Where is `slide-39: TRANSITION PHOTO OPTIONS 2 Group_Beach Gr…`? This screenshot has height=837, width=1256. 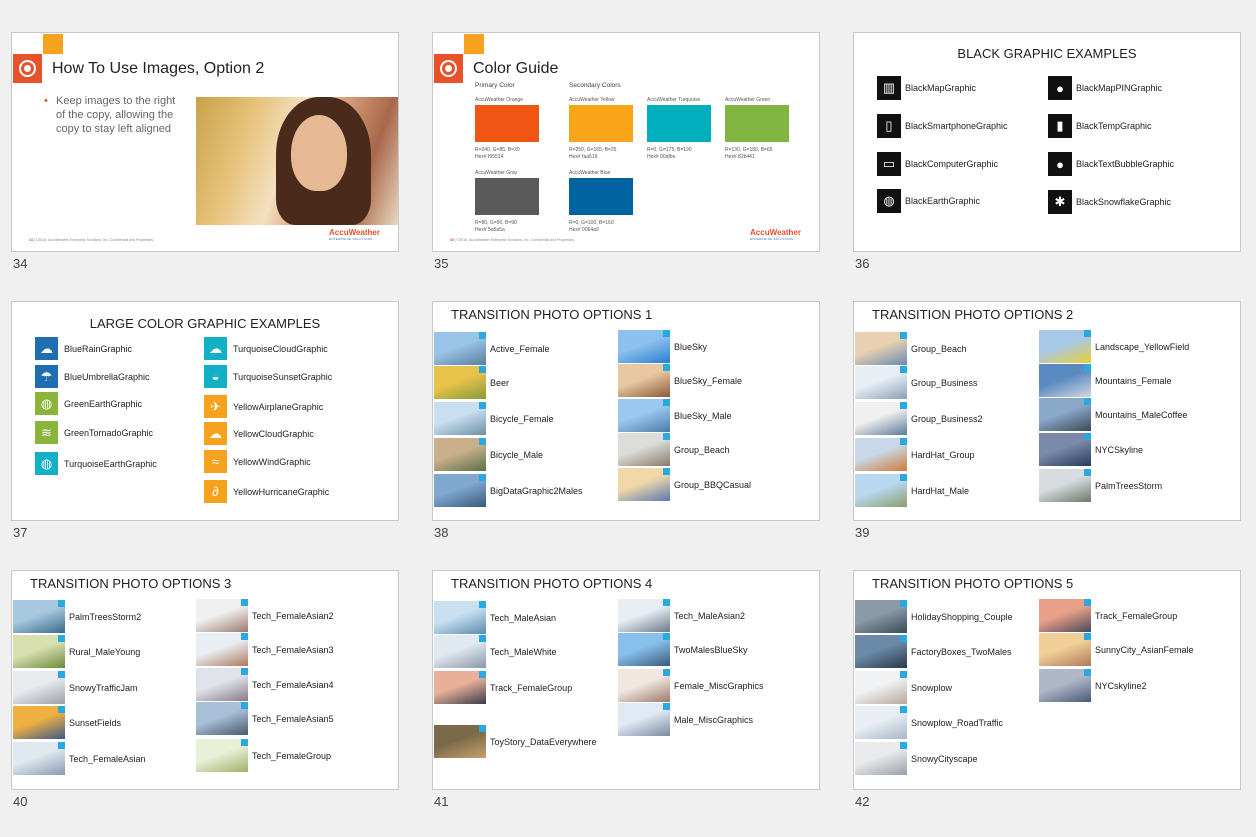
slide-39: TRANSITION PHOTO OPTIONS 2 Group_Beach Gr… is located at coordinates (1047, 411).